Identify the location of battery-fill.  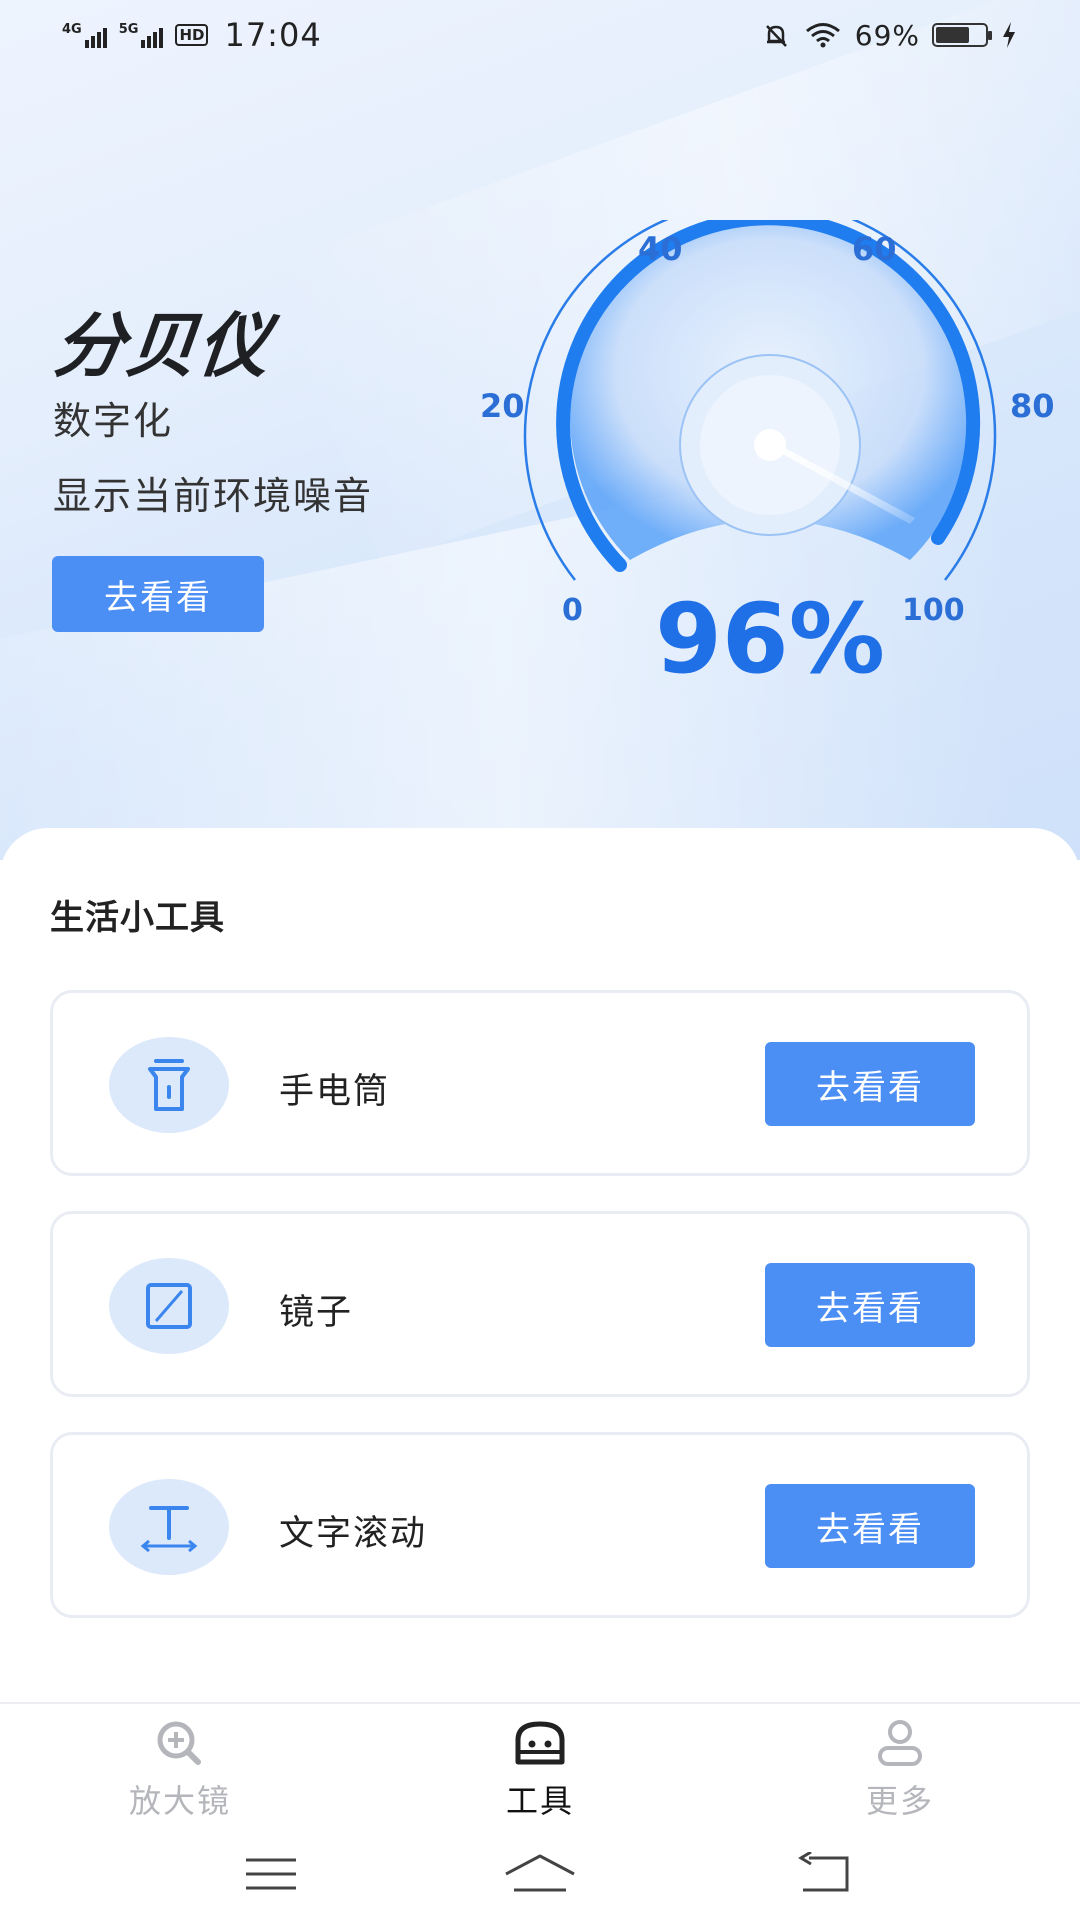
(953, 35).